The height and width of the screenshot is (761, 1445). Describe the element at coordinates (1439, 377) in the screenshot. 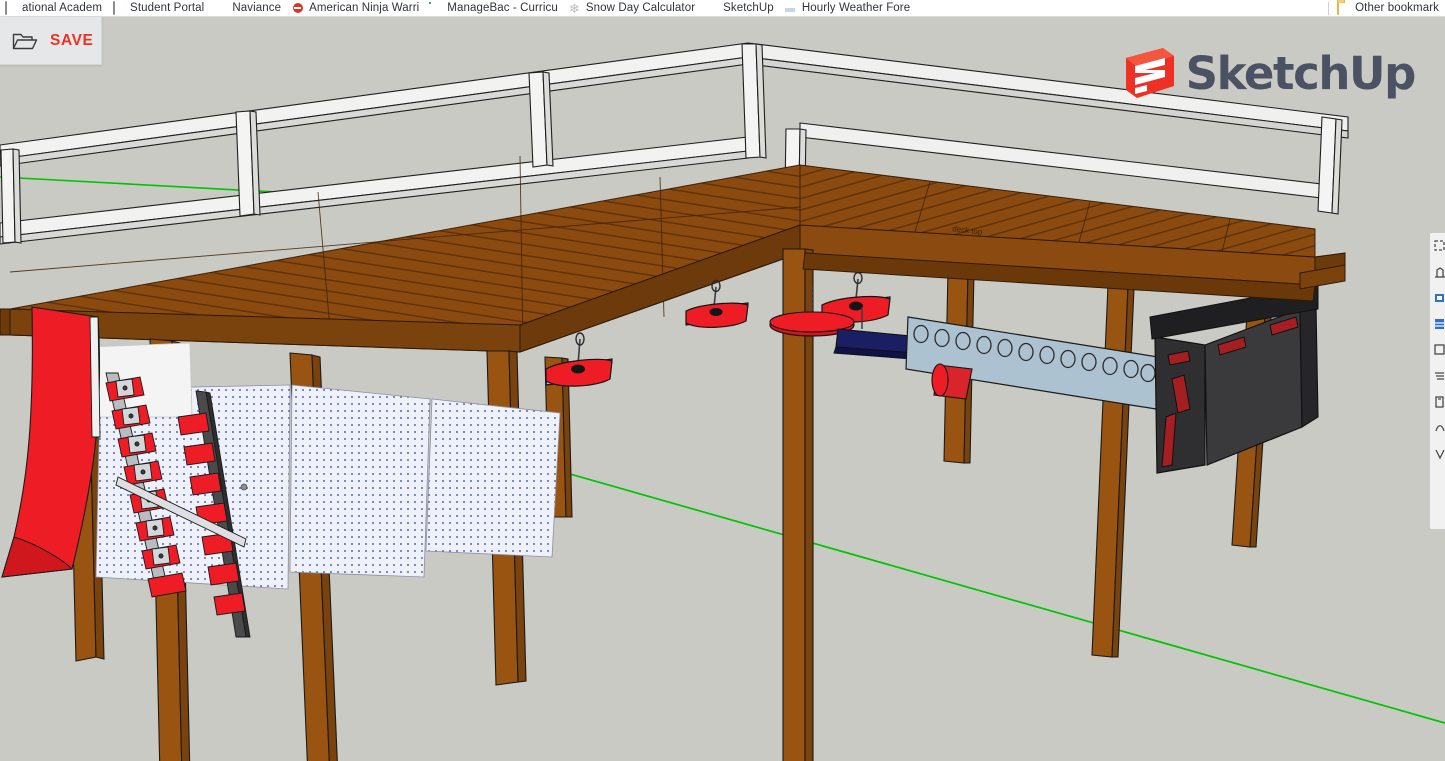

I see `shadows-icon` at that location.